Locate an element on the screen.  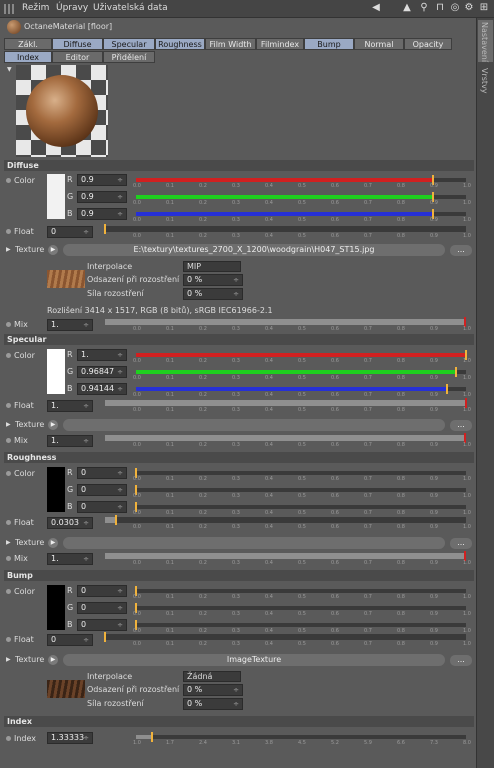
specular-mix-slider is located at coordinates (285, 438).